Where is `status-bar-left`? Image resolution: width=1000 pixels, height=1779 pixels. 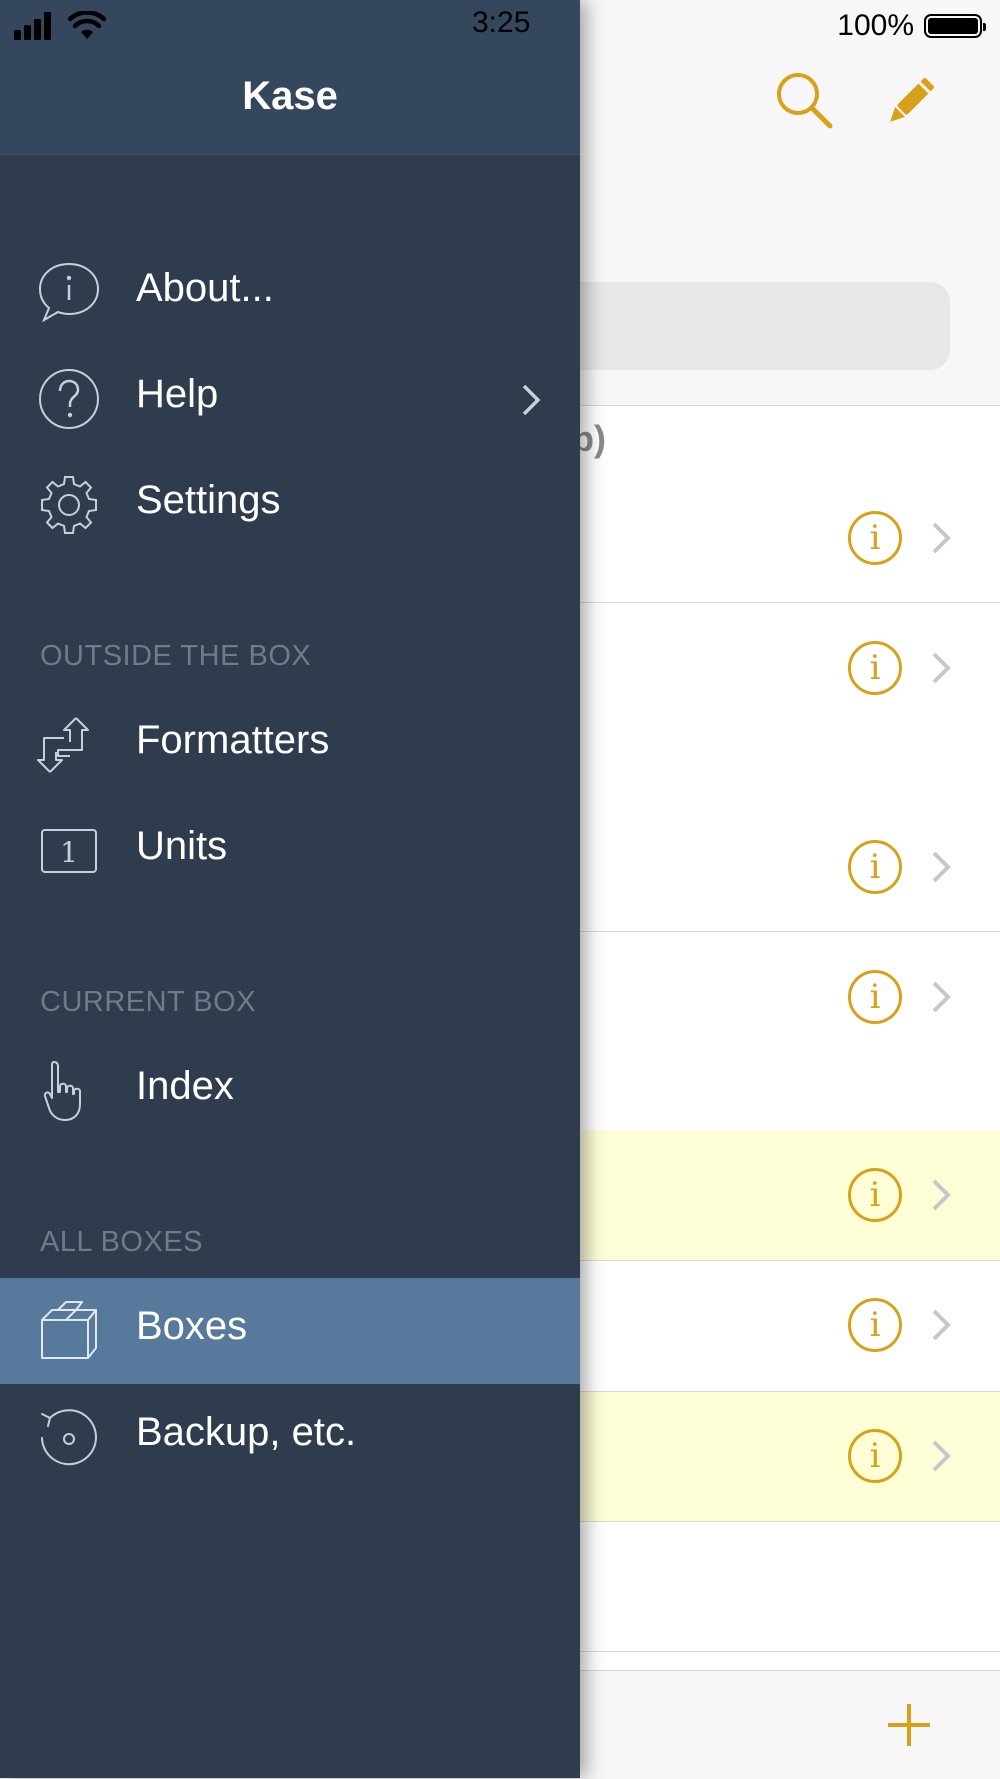
status-bar-left is located at coordinates (60, 26).